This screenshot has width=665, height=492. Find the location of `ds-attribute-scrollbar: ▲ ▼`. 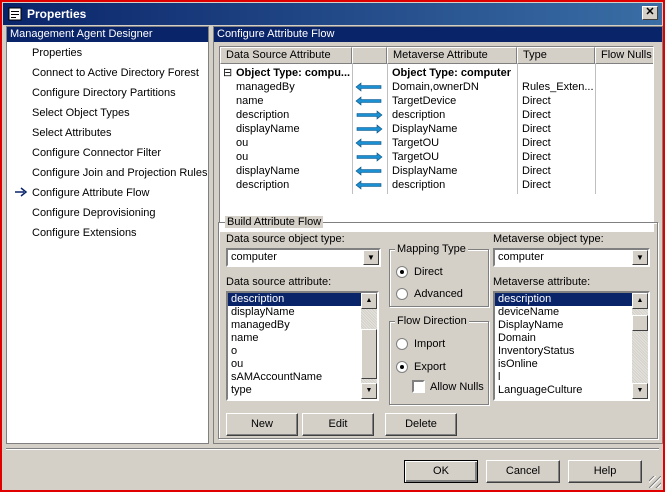

ds-attribute-scrollbar: ▲ ▼ is located at coordinates (369, 346).